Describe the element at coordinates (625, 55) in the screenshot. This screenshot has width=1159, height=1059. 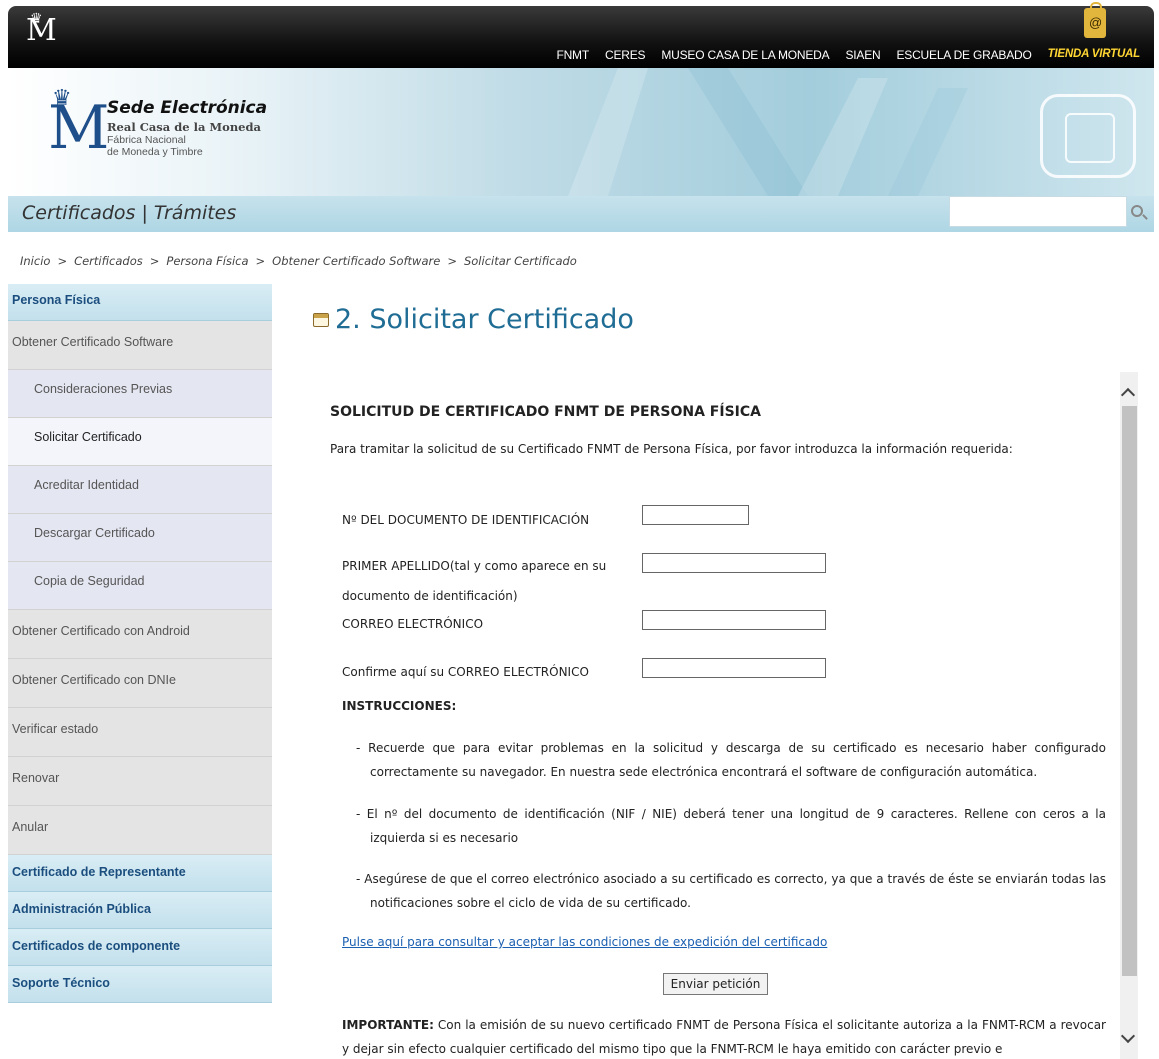
I see `nav-ceres: CERES` at that location.